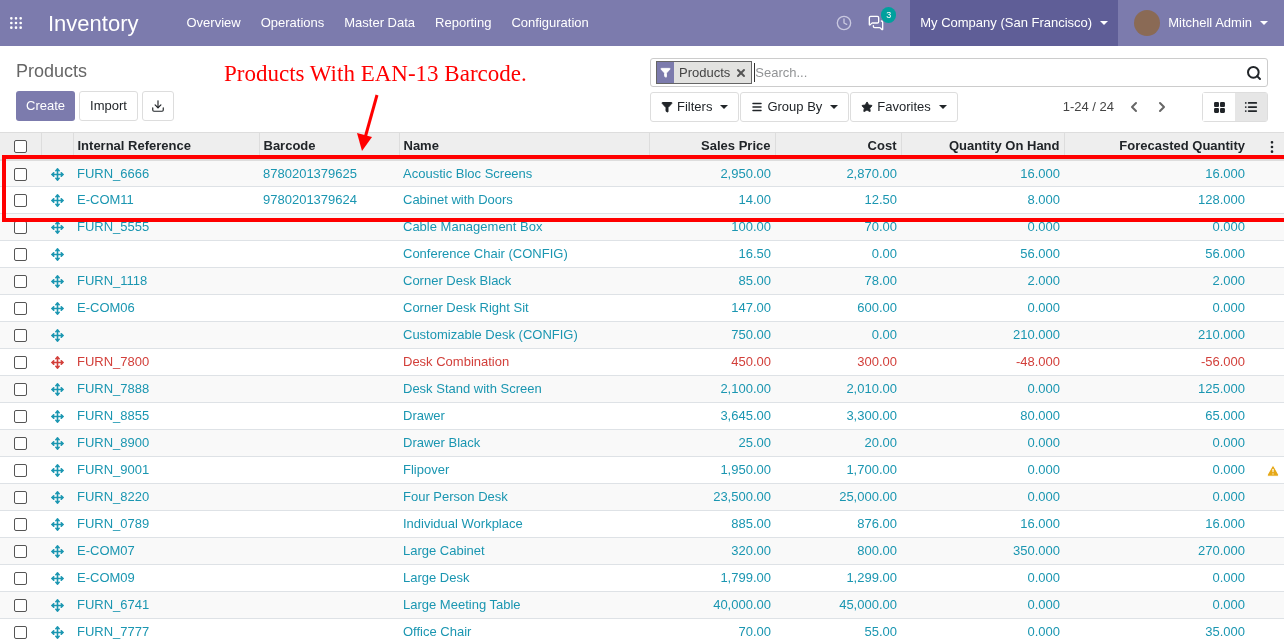 Image resolution: width=1284 pixels, height=641 pixels. I want to click on search-icon, so click(1254, 72).